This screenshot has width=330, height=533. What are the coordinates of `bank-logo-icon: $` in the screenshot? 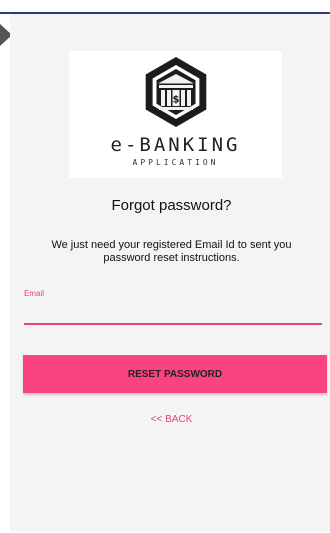 It's located at (175, 92).